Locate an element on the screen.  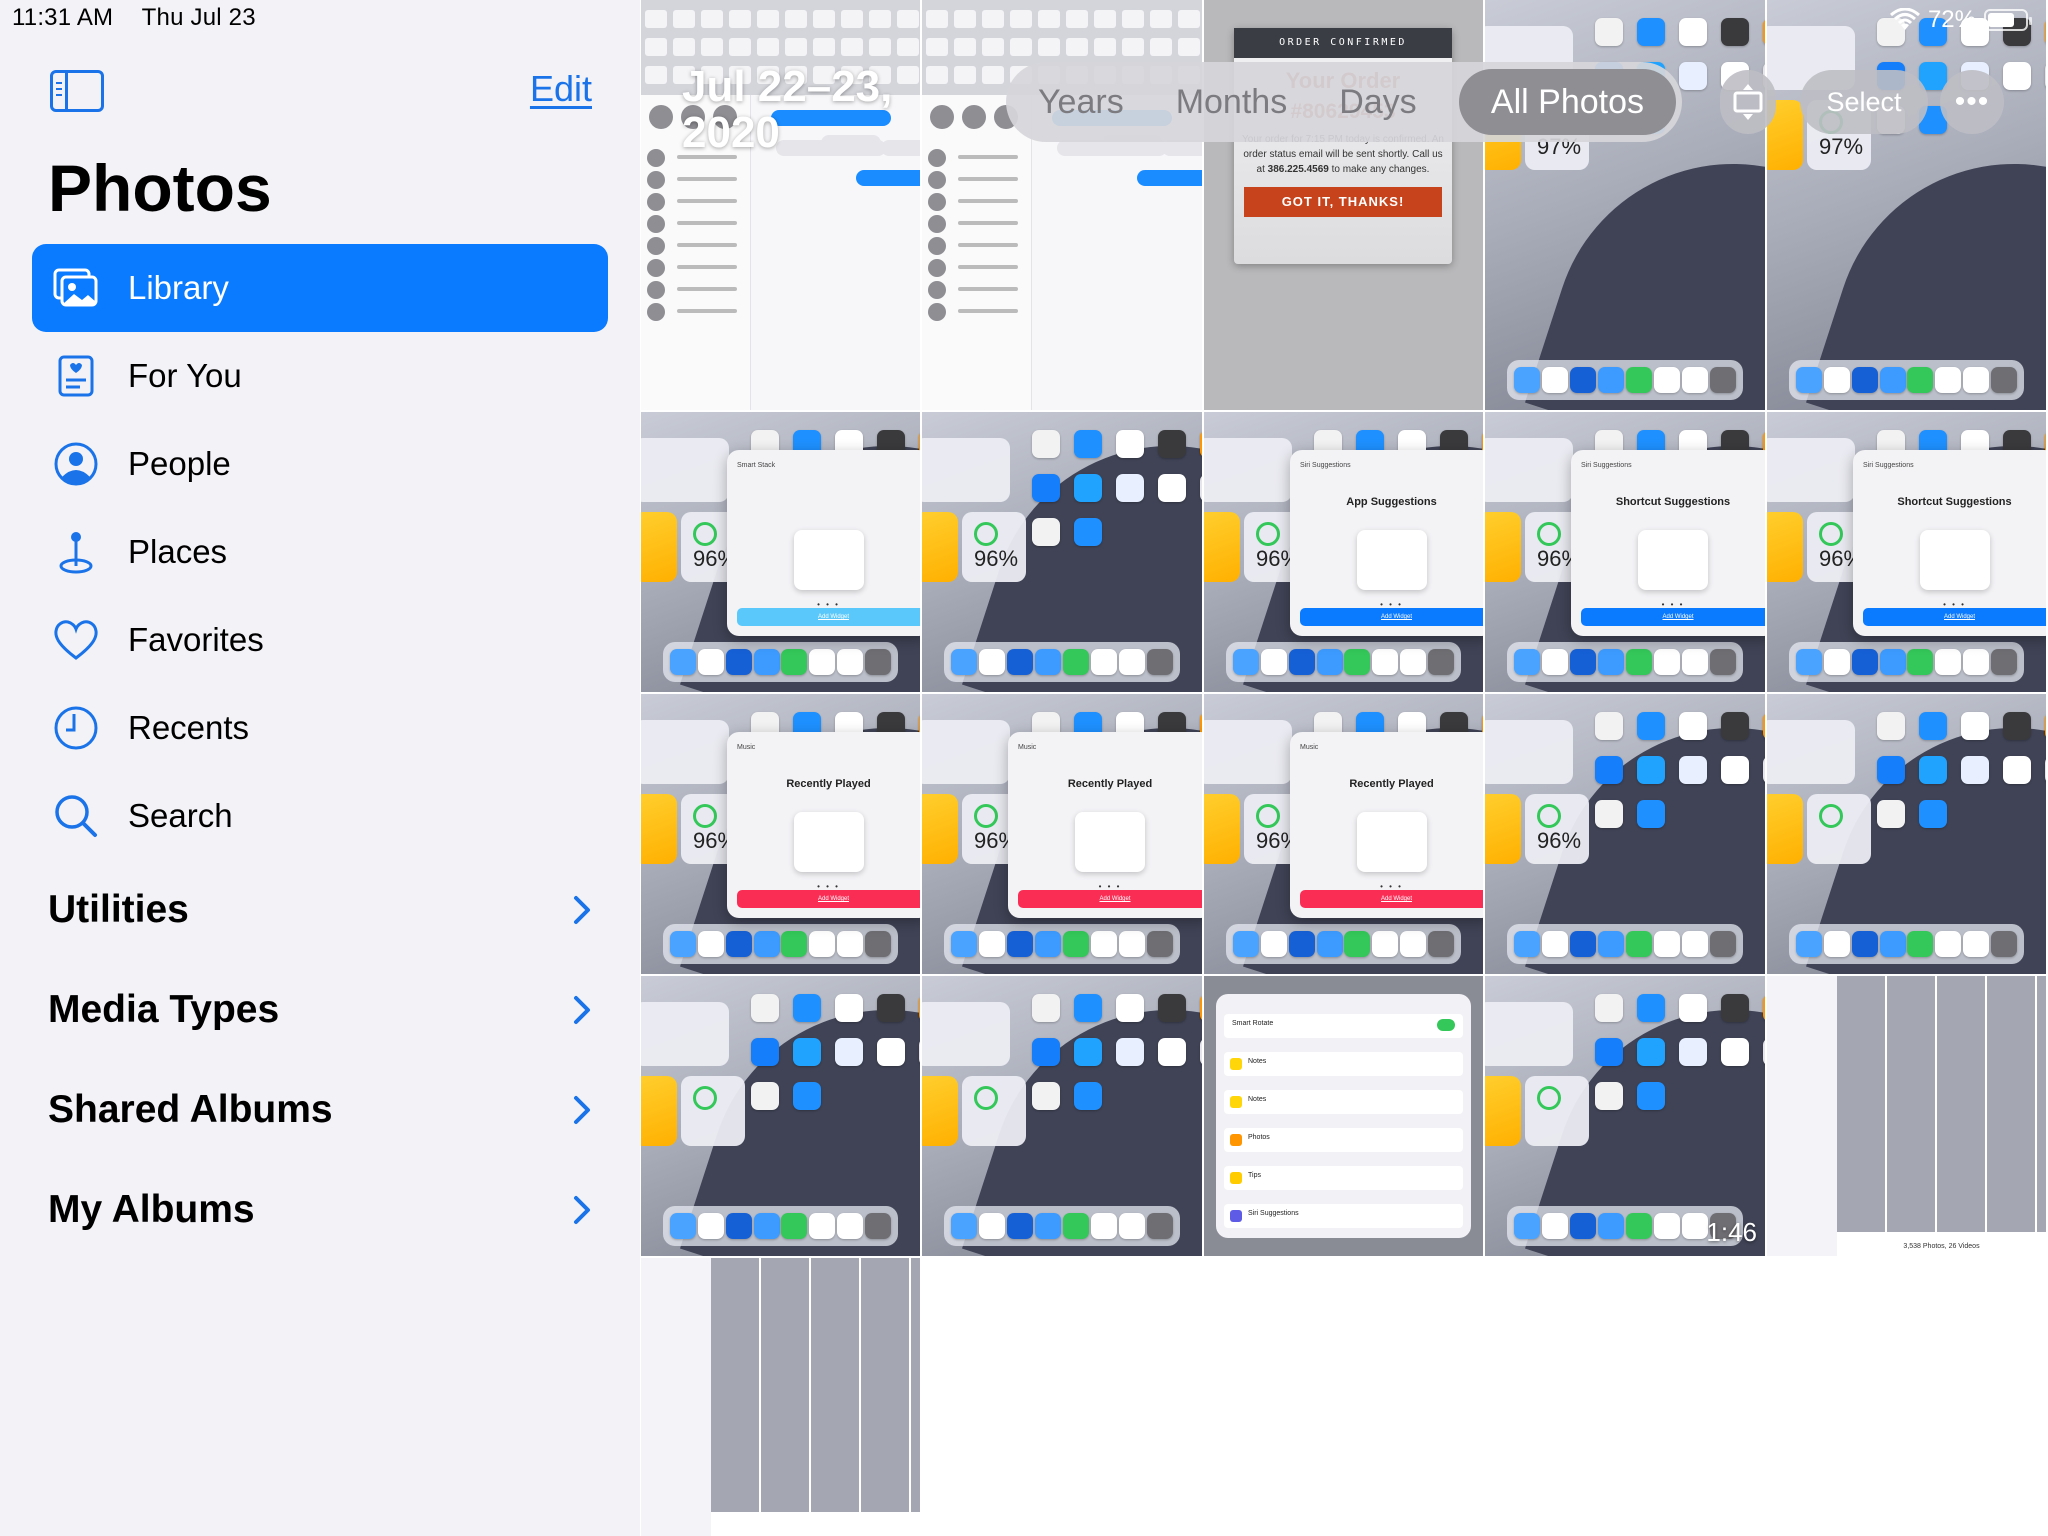
photos-screenshot is located at coordinates (780, 1397).